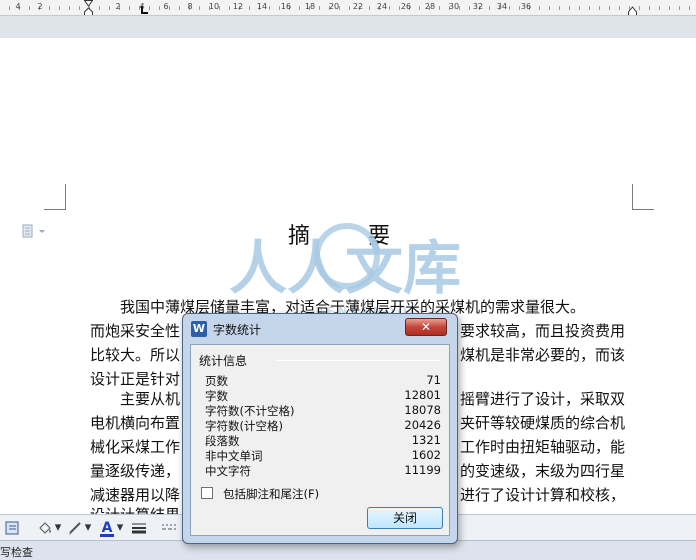  I want to click on font-color-dropdown-icon: ▾, so click(120, 528).